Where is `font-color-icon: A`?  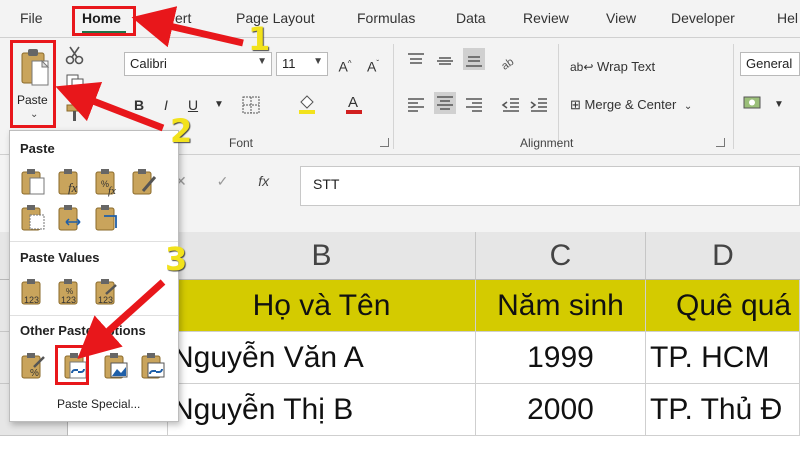 font-color-icon: A is located at coordinates (354, 103).